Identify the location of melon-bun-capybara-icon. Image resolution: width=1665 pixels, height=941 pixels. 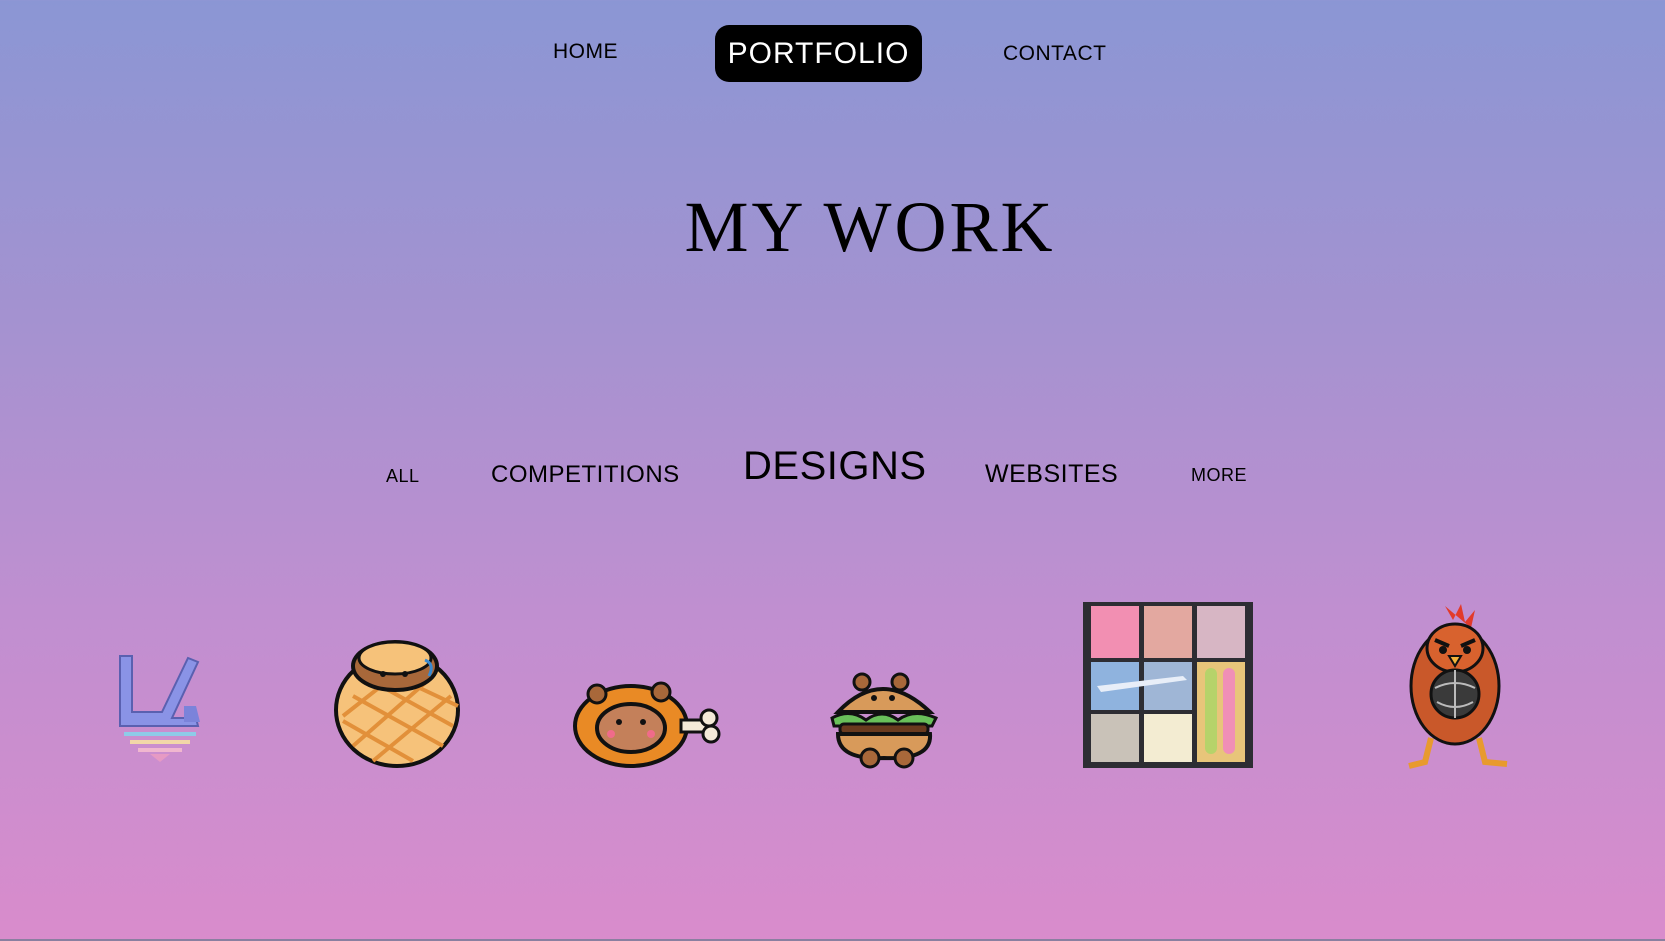
(397, 704).